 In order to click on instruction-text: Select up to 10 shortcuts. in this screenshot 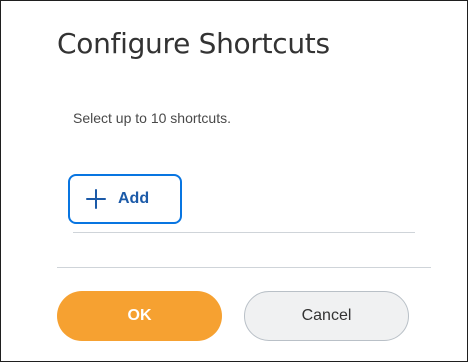, I will do `click(152, 118)`.